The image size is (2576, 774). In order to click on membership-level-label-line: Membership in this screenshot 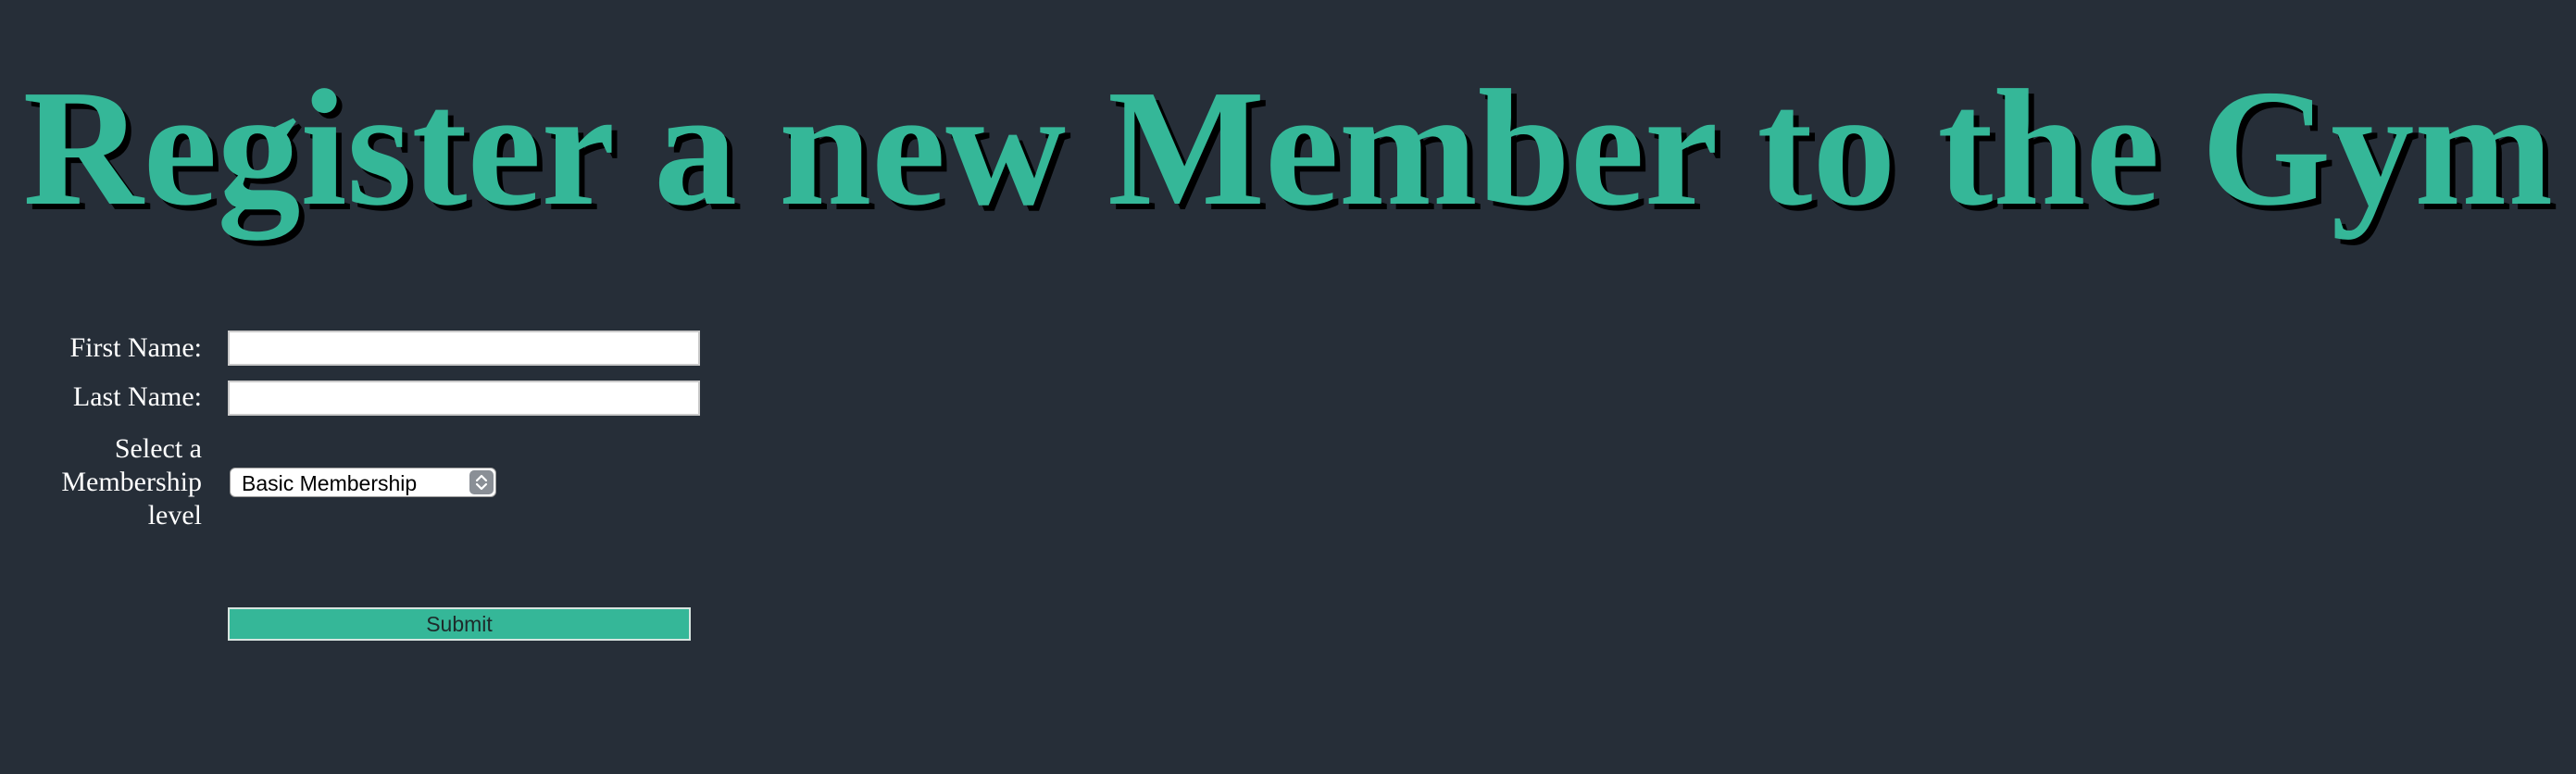, I will do `click(131, 482)`.